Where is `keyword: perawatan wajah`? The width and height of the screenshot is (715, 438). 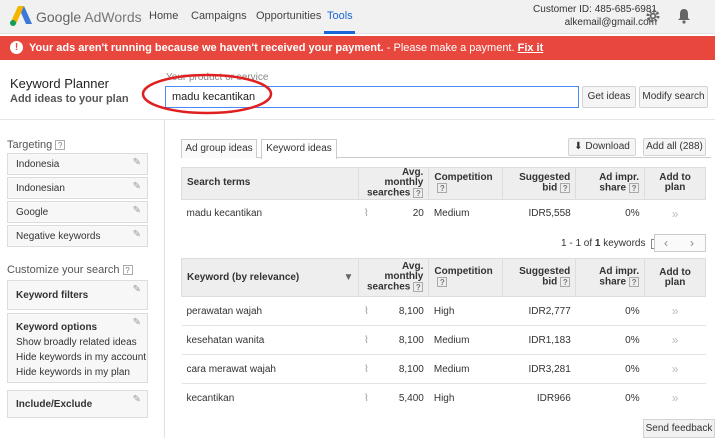 keyword: perawatan wajah is located at coordinates (270, 311).